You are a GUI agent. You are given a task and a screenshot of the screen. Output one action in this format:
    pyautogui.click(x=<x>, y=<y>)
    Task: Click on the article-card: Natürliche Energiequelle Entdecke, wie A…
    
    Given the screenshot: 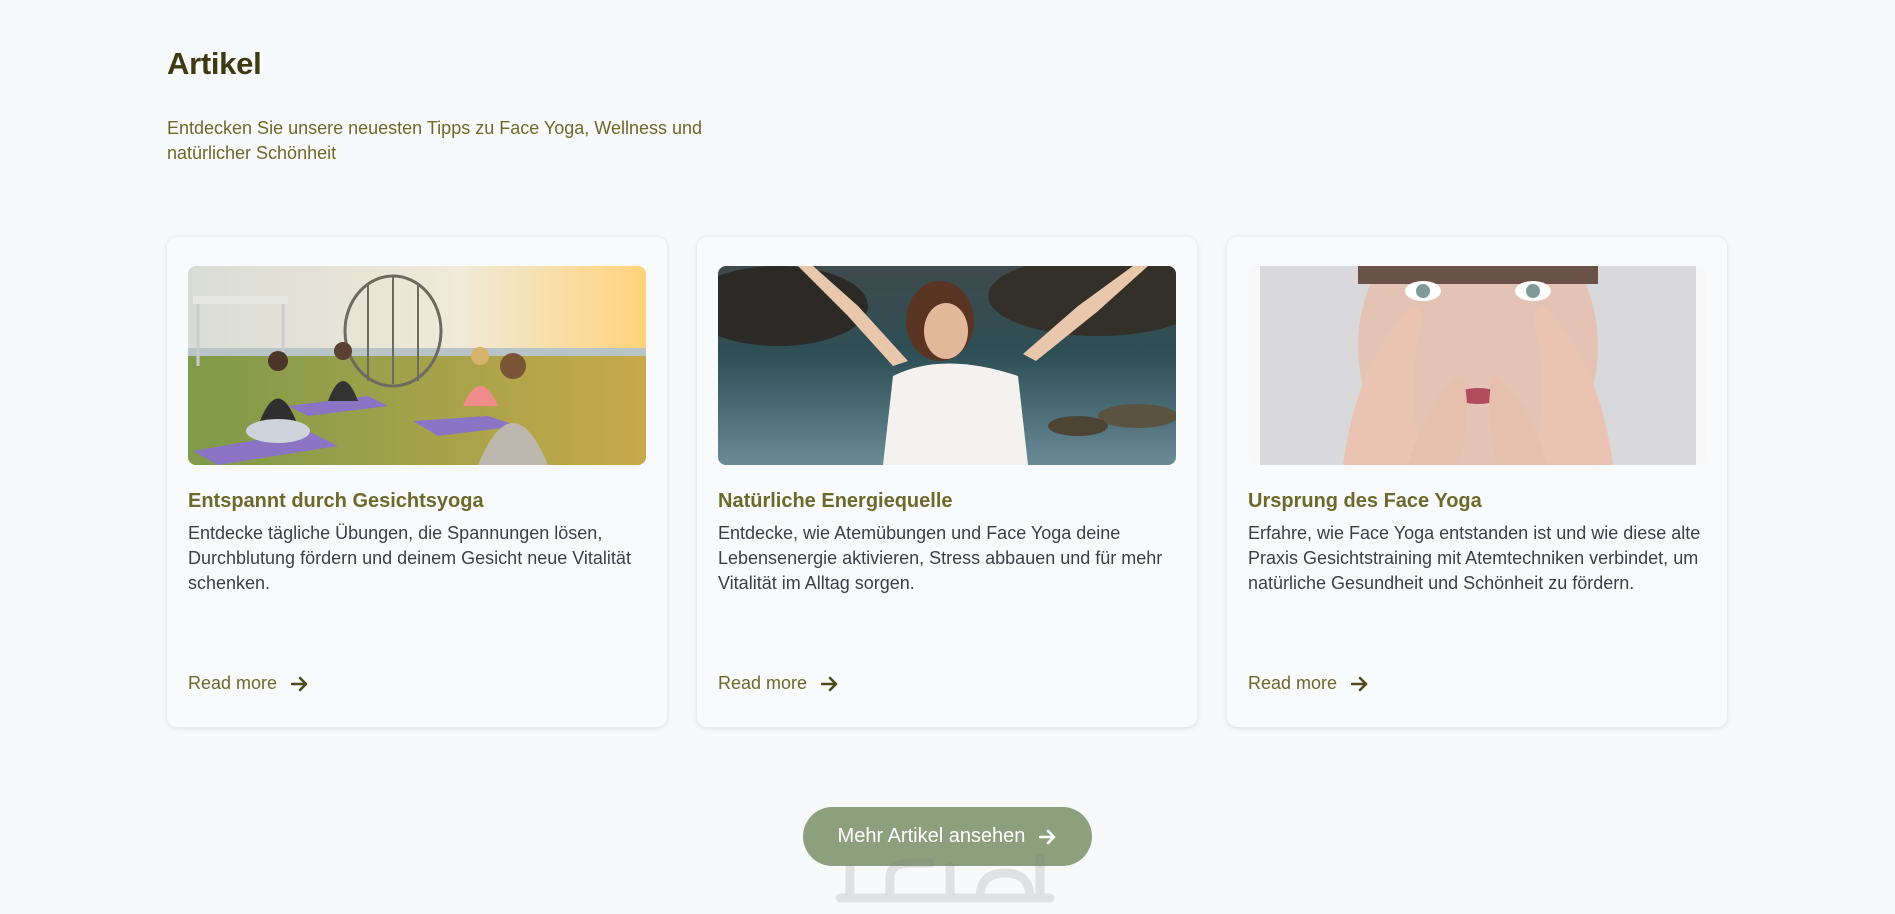 What is the action you would take?
    pyautogui.click(x=947, y=482)
    